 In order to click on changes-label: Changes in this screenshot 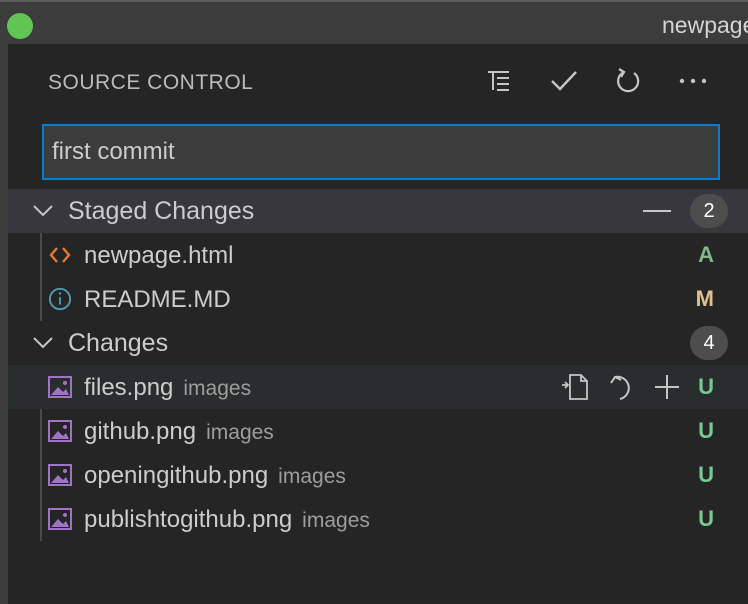, I will do `click(118, 342)`.